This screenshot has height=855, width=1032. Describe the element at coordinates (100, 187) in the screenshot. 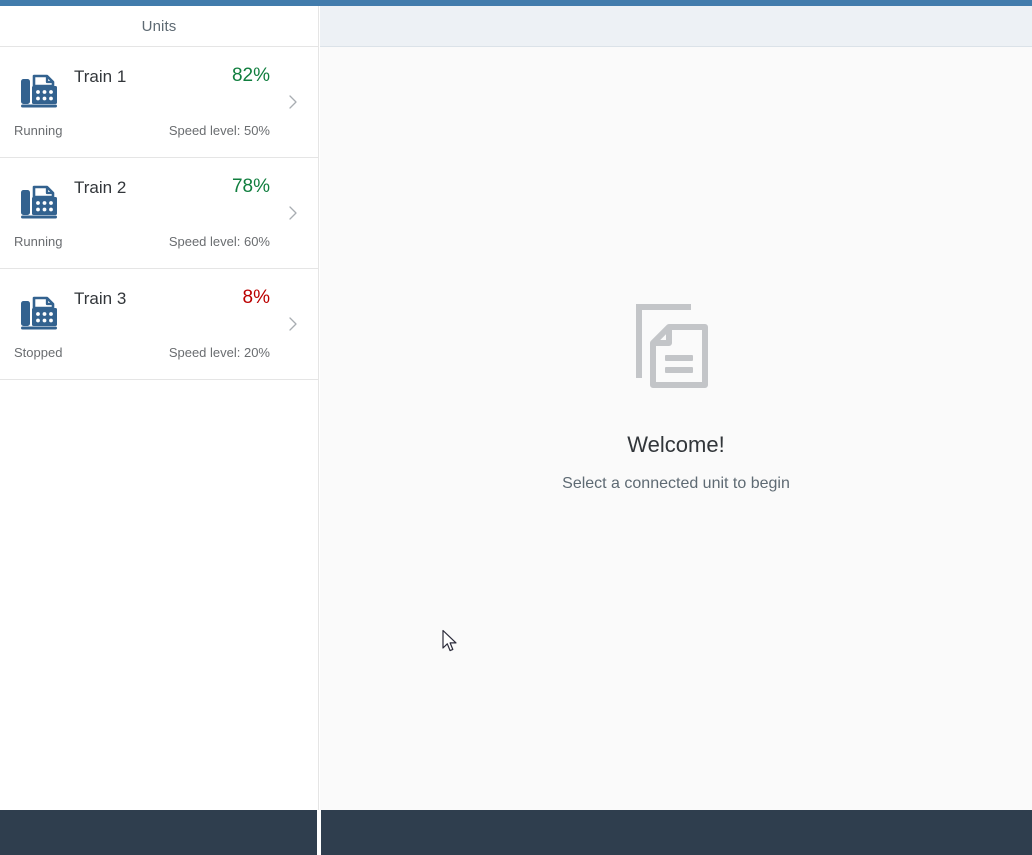

I see `unit-name: Train 2` at that location.